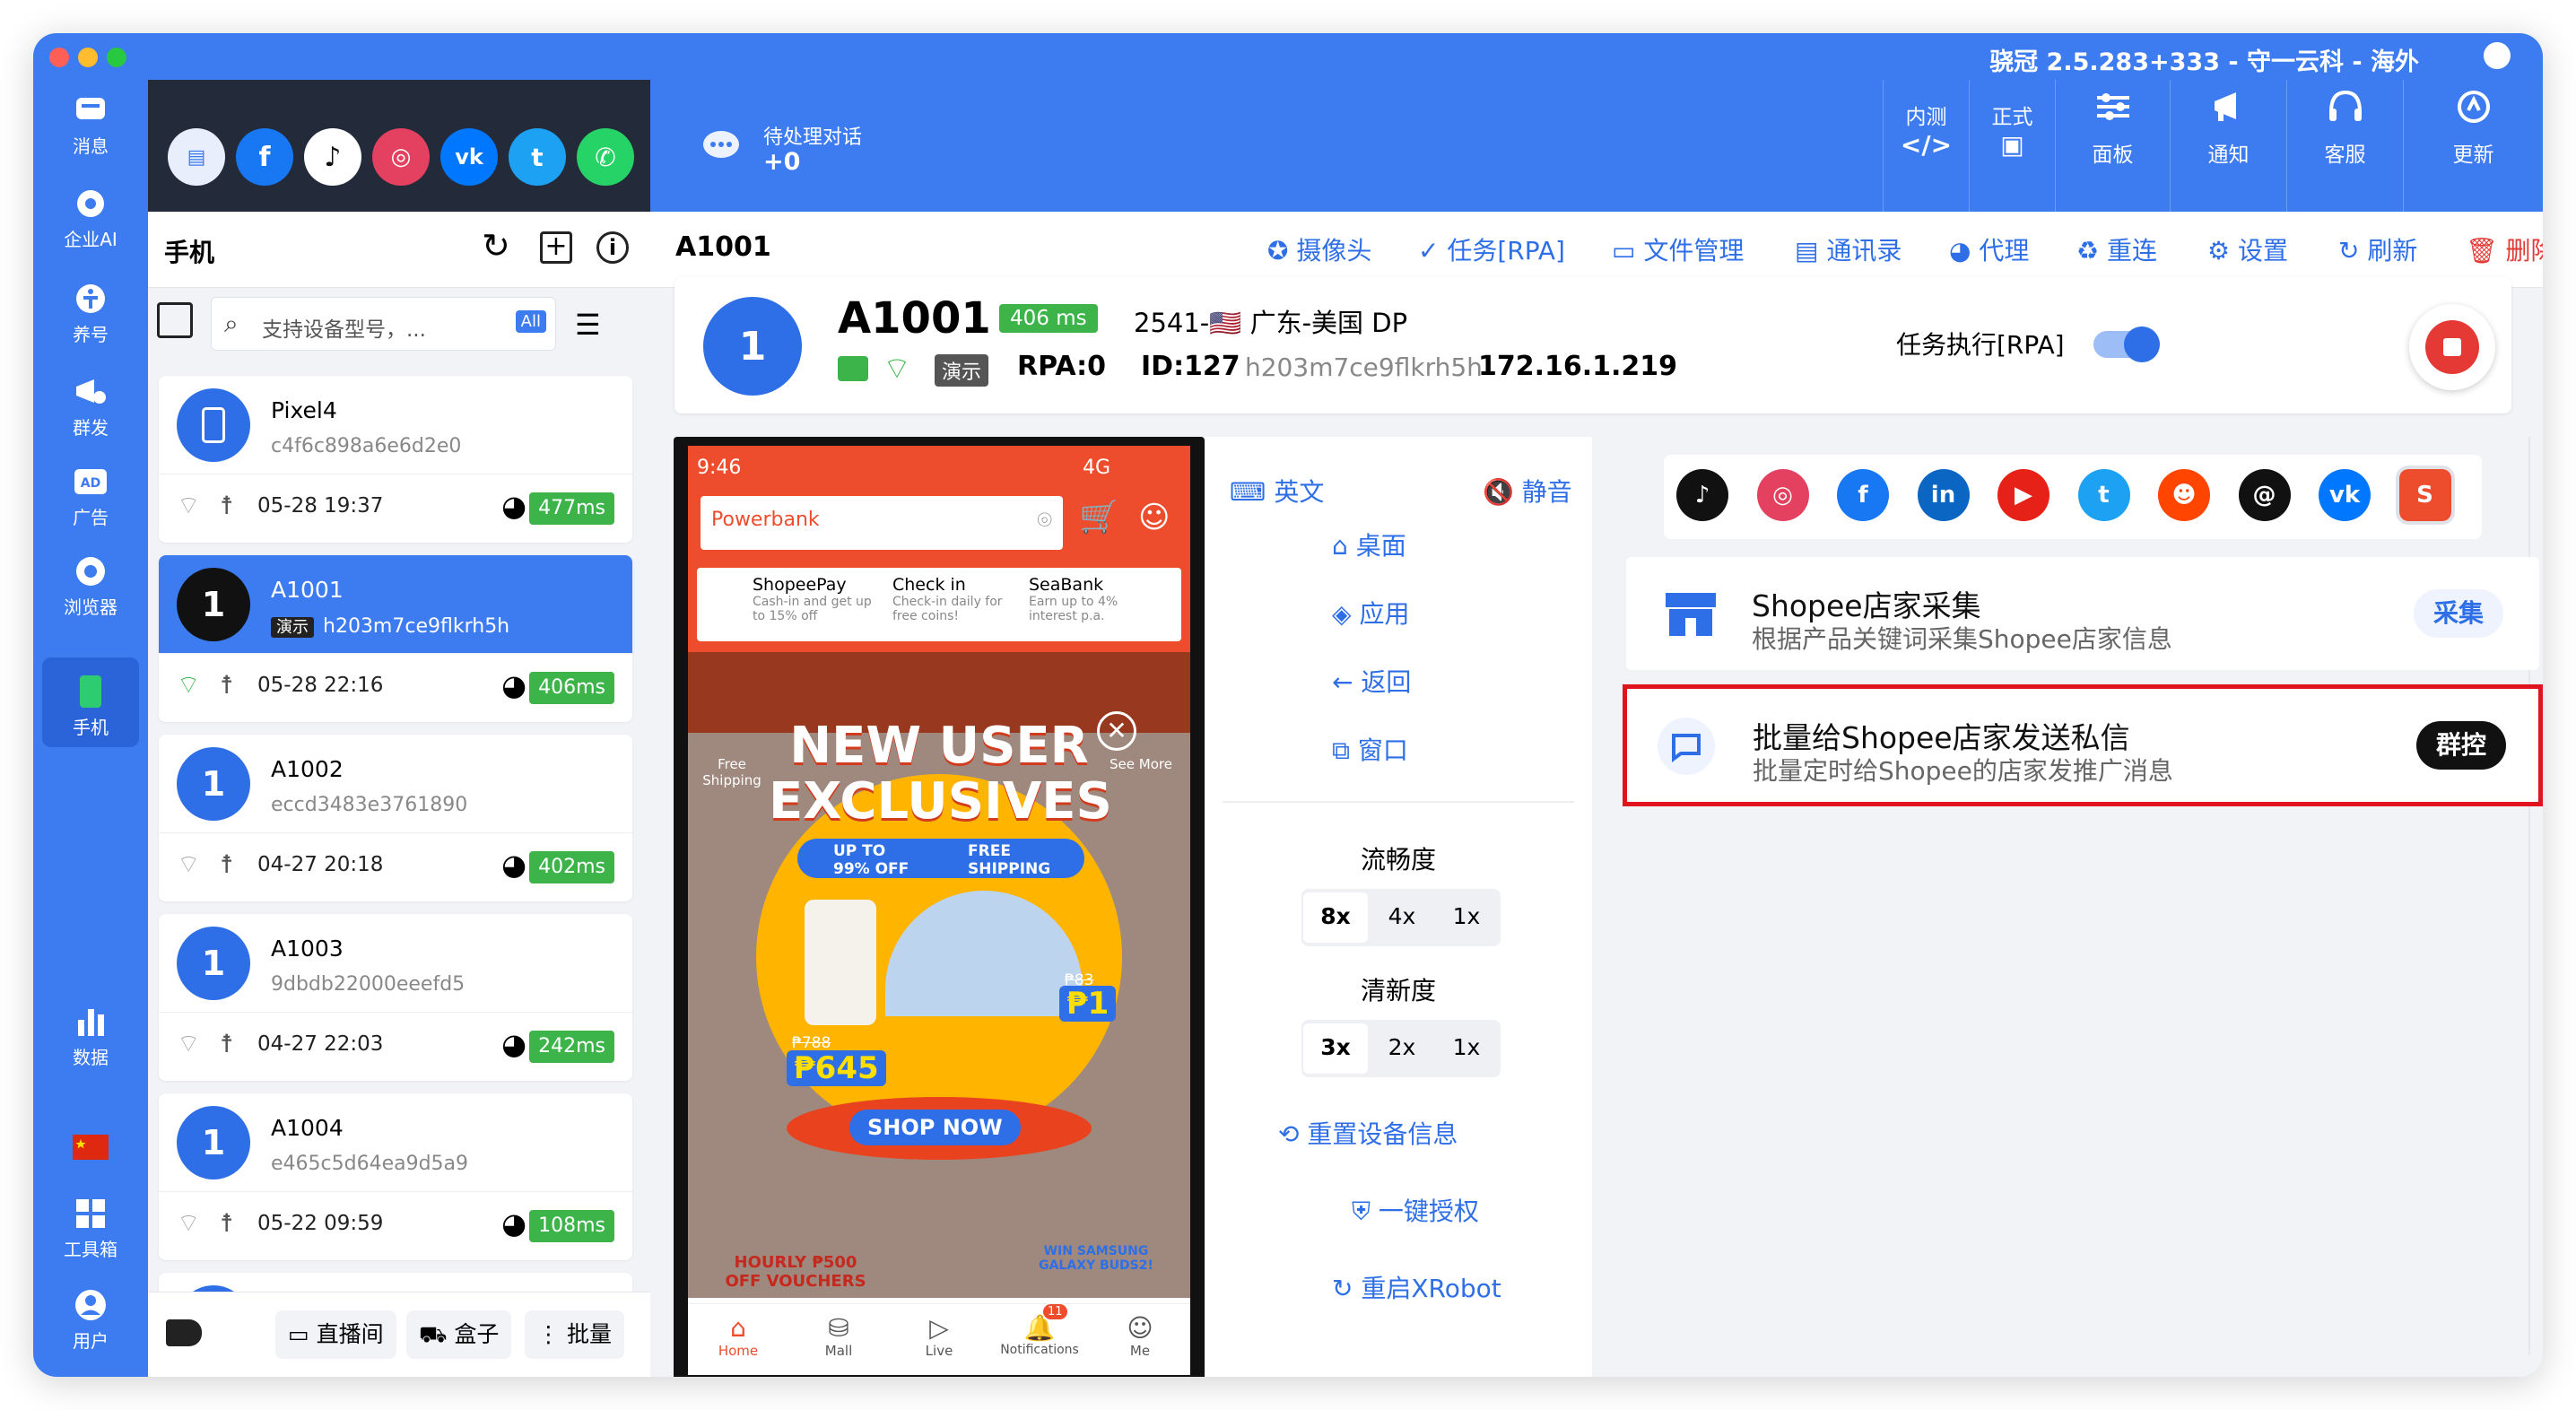 This screenshot has width=2576, height=1410. I want to click on update-button: 更新, so click(2473, 146).